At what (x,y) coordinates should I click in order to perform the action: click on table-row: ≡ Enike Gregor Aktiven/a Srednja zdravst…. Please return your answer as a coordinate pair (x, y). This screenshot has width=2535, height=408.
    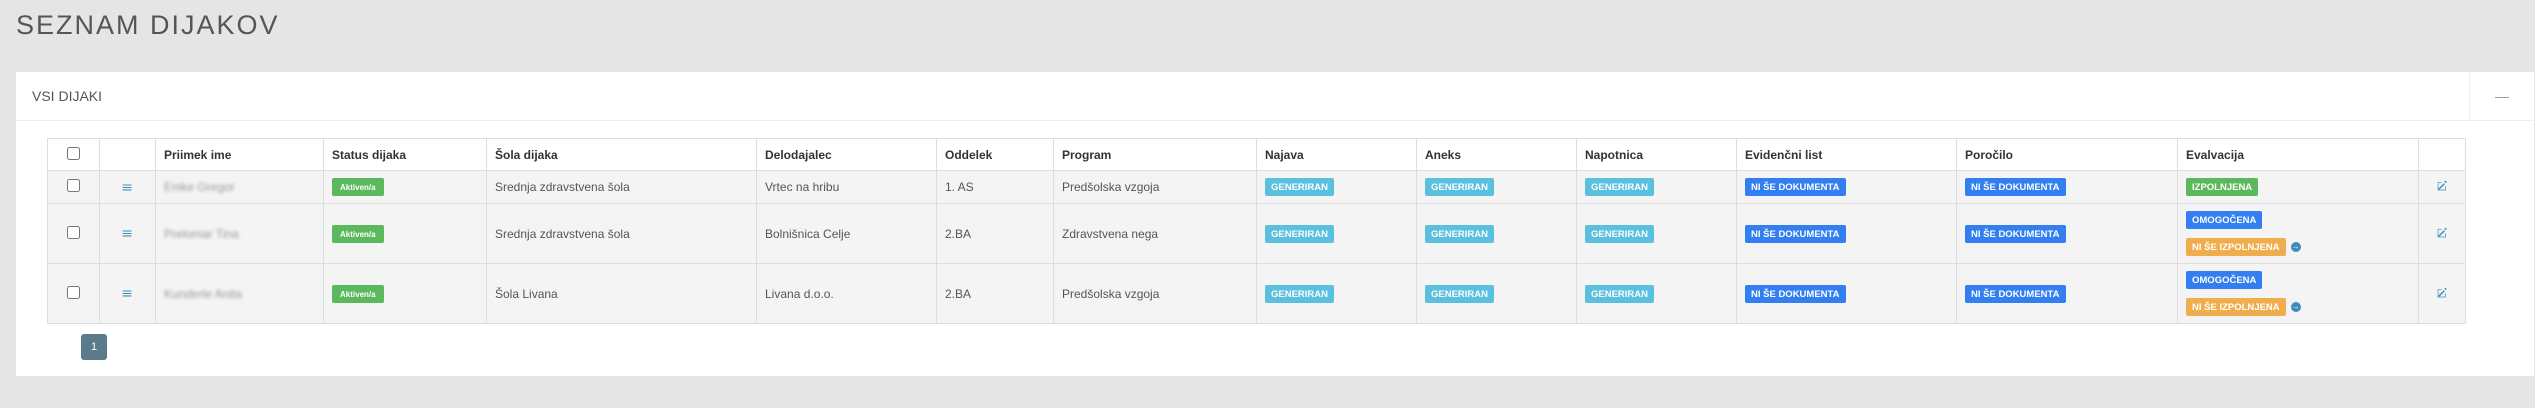
    Looking at the image, I should click on (1256, 187).